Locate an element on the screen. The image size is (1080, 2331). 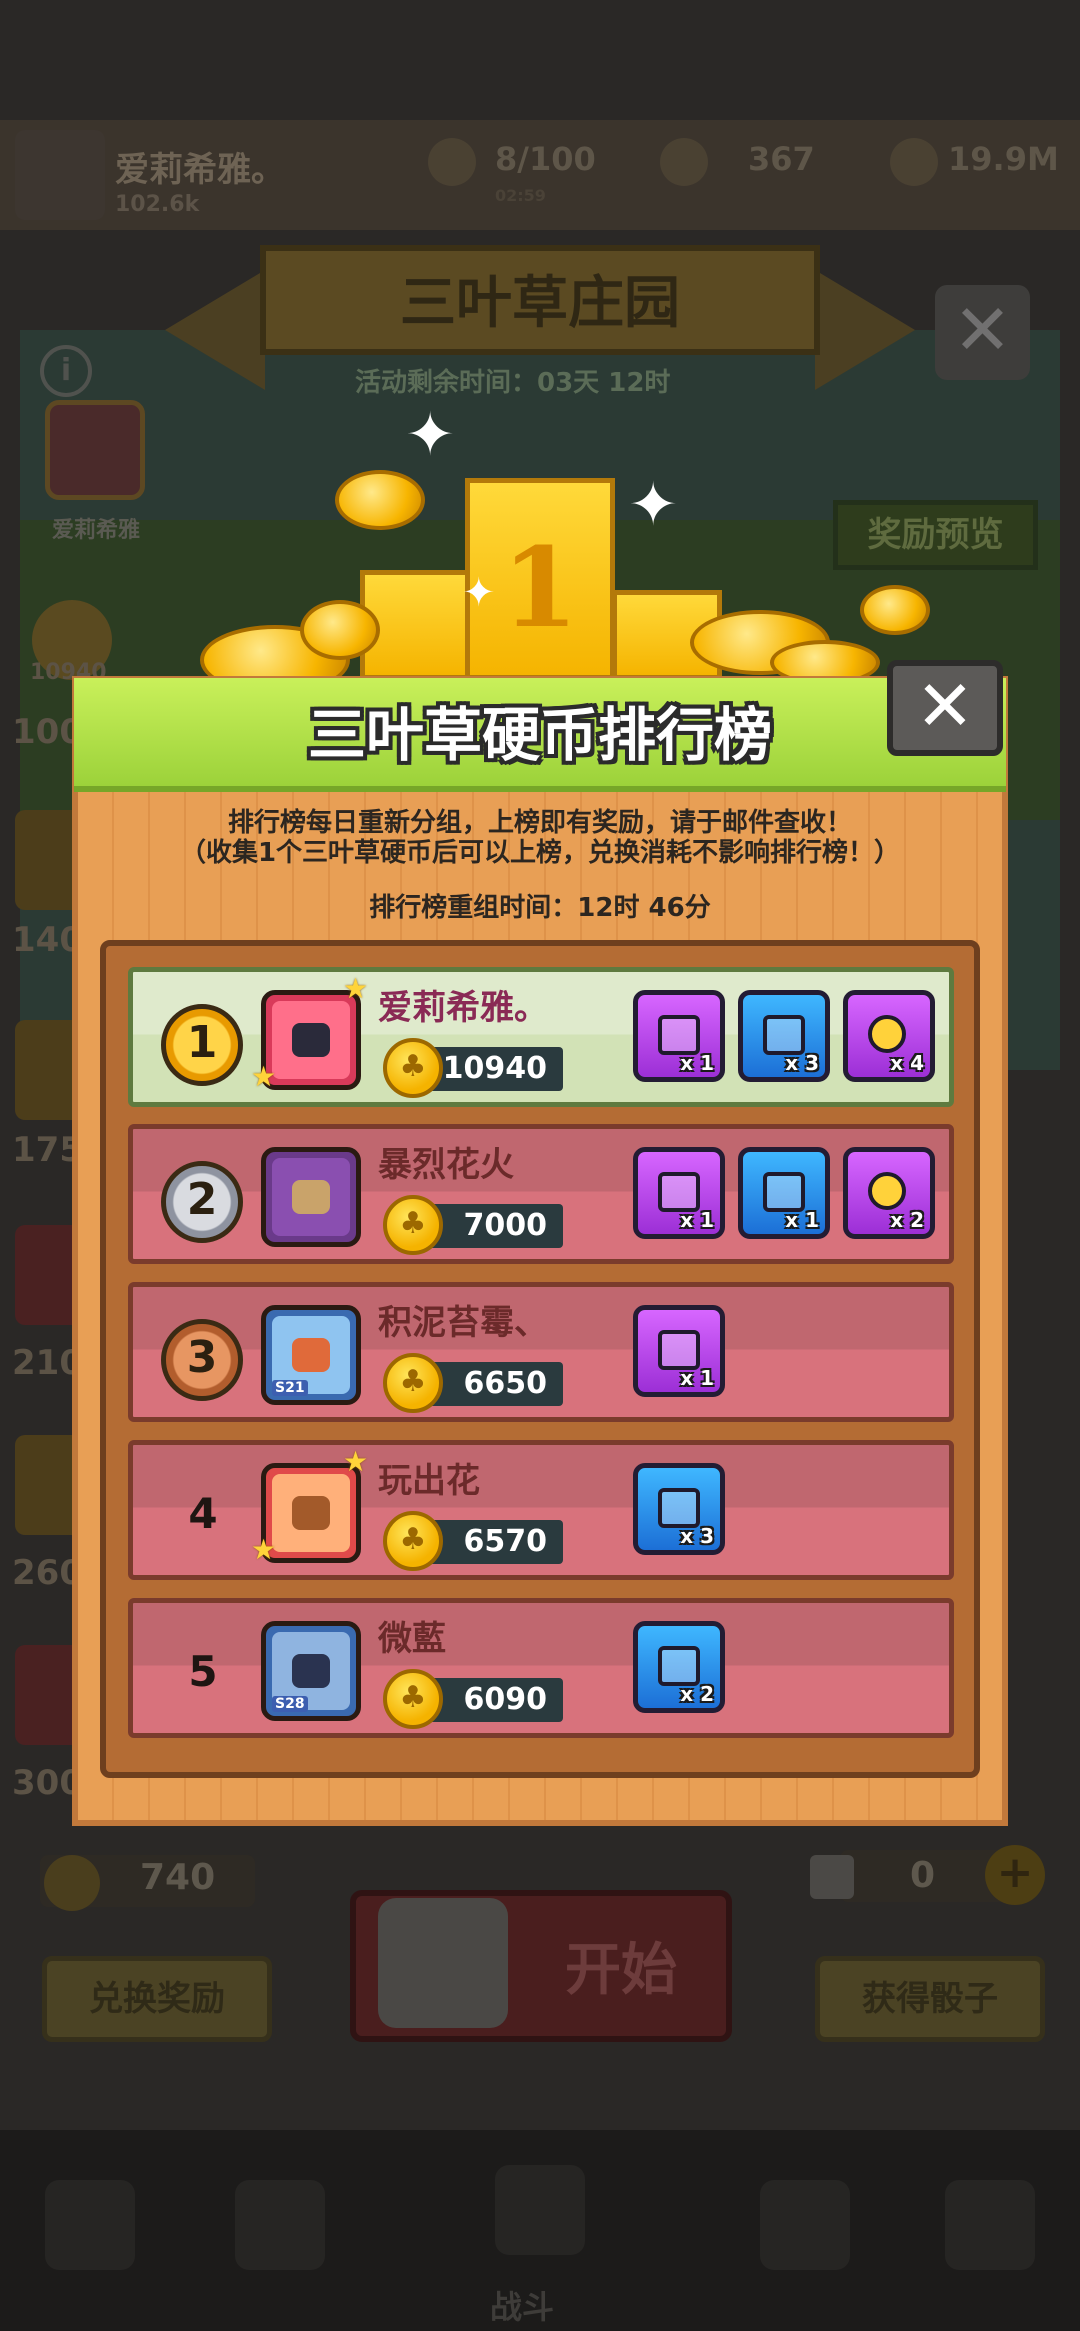
close-icon: ✕ is located at coordinates (945, 706).